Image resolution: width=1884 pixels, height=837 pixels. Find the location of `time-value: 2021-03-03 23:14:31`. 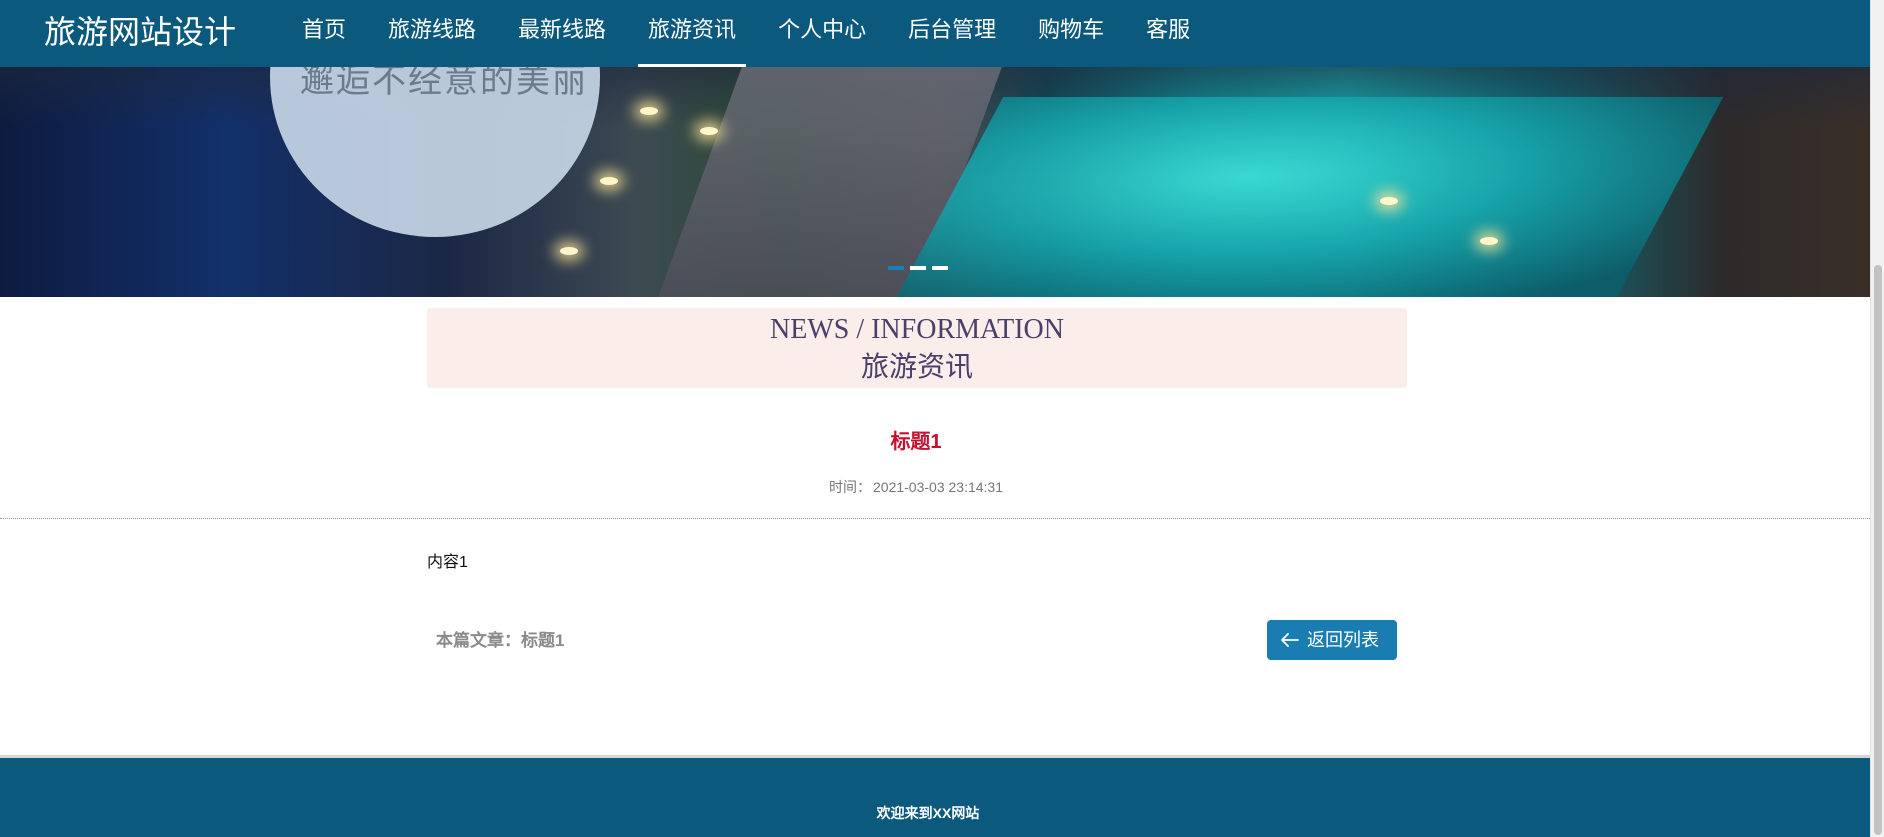

time-value: 2021-03-03 23:14:31 is located at coordinates (938, 487).